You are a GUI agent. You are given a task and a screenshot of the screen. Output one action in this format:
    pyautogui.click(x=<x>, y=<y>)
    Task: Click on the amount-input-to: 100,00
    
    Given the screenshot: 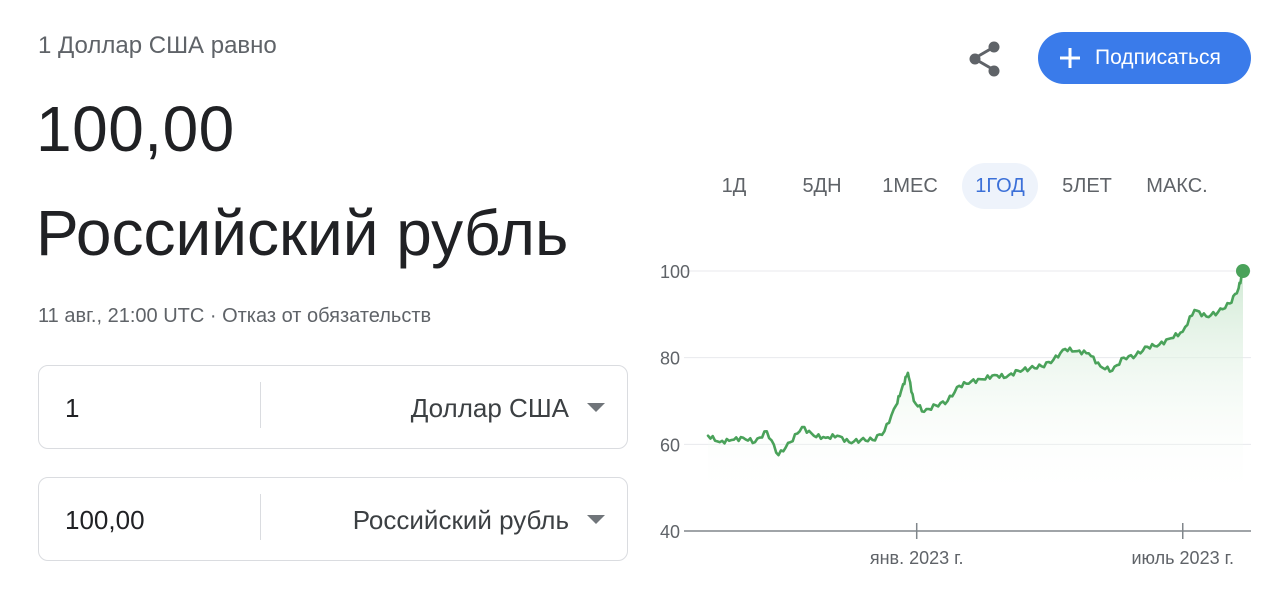 What is the action you would take?
    pyautogui.click(x=105, y=520)
    